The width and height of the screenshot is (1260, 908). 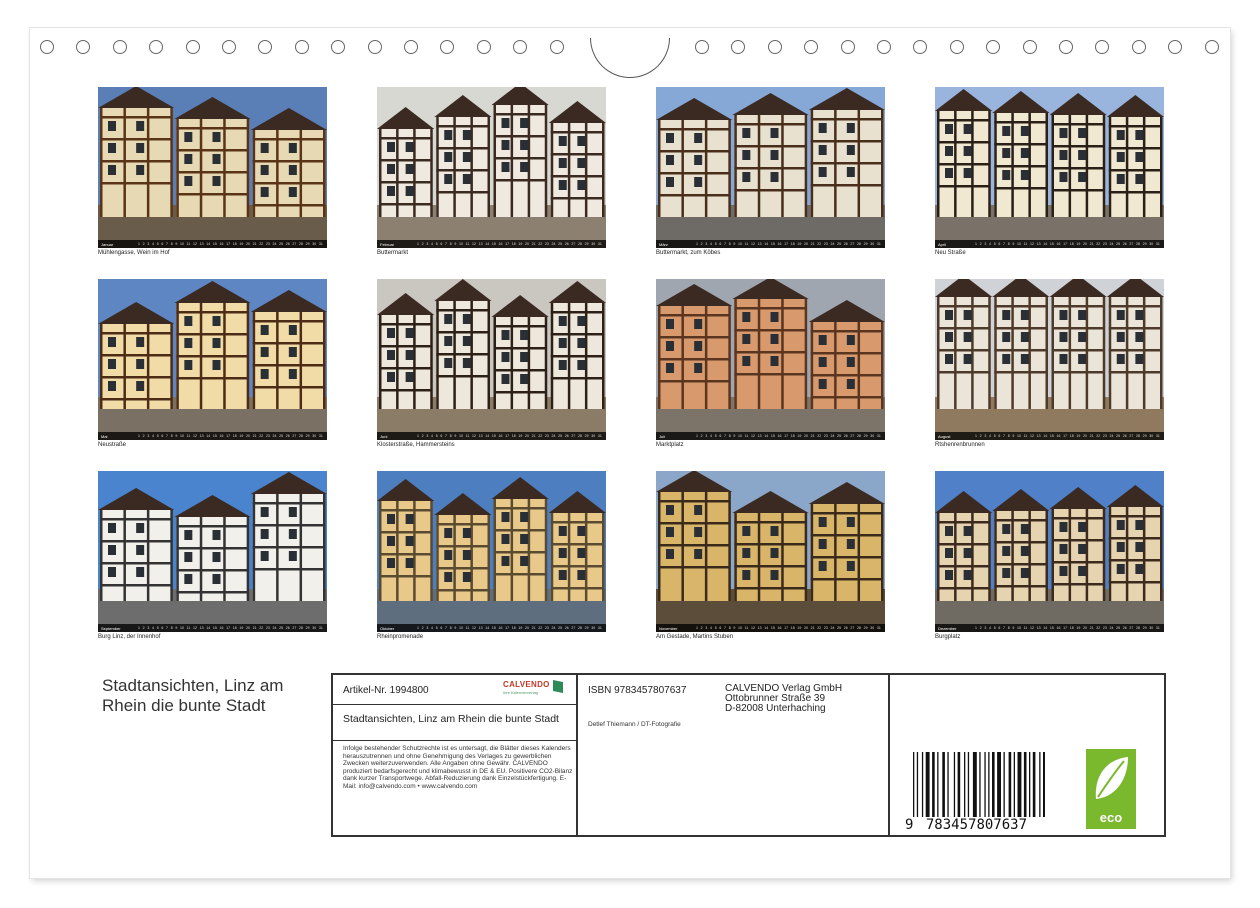 I want to click on photo-caption: Burgplatz, so click(x=948, y=637).